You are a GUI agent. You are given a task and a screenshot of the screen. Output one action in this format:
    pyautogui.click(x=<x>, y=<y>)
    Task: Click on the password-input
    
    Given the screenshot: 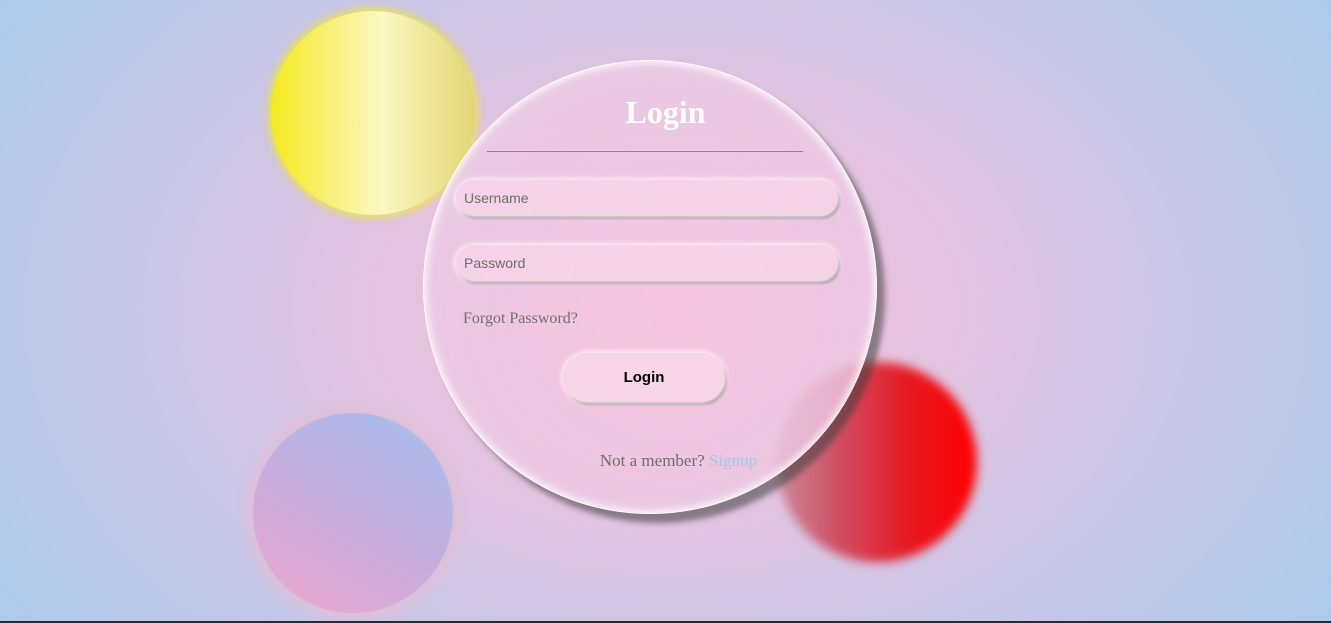 What is the action you would take?
    pyautogui.click(x=647, y=263)
    